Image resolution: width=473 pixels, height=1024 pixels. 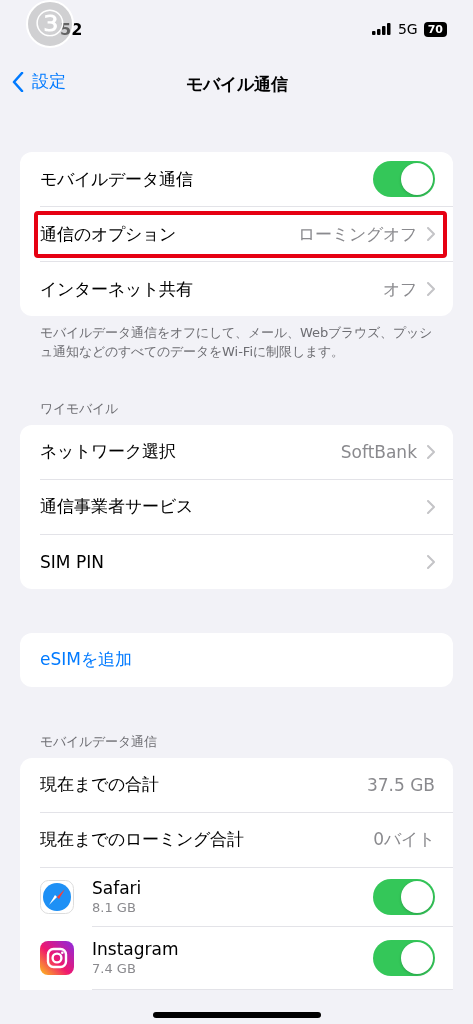 I want to click on compass-icon, so click(x=57, y=897).